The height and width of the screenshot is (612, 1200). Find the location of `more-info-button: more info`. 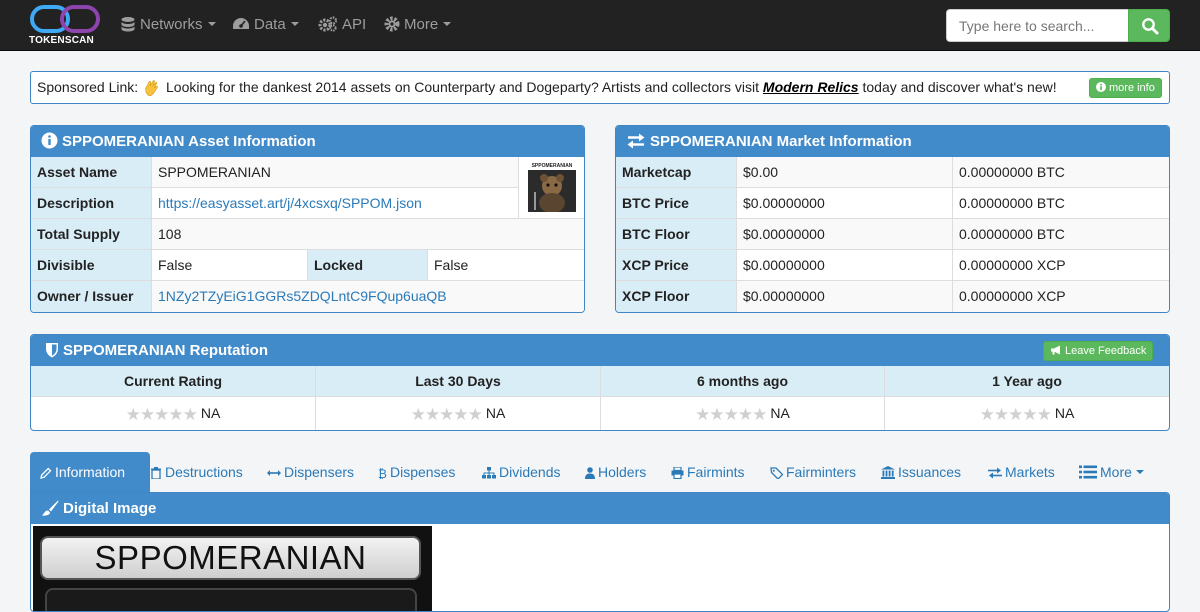

more-info-button: more info is located at coordinates (1125, 88).